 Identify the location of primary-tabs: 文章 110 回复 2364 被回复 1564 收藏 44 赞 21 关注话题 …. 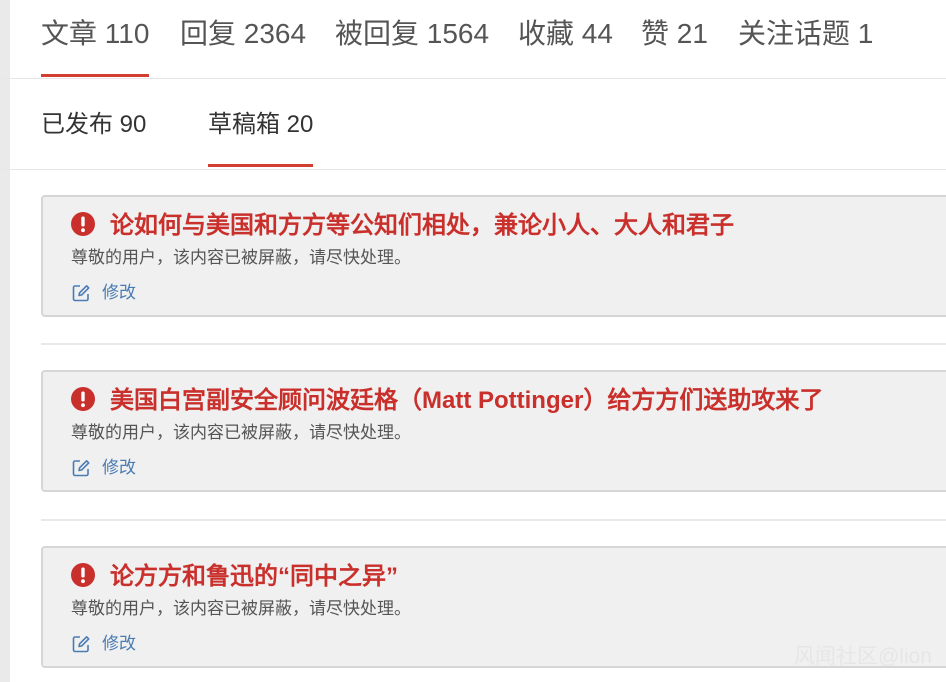
(473, 39).